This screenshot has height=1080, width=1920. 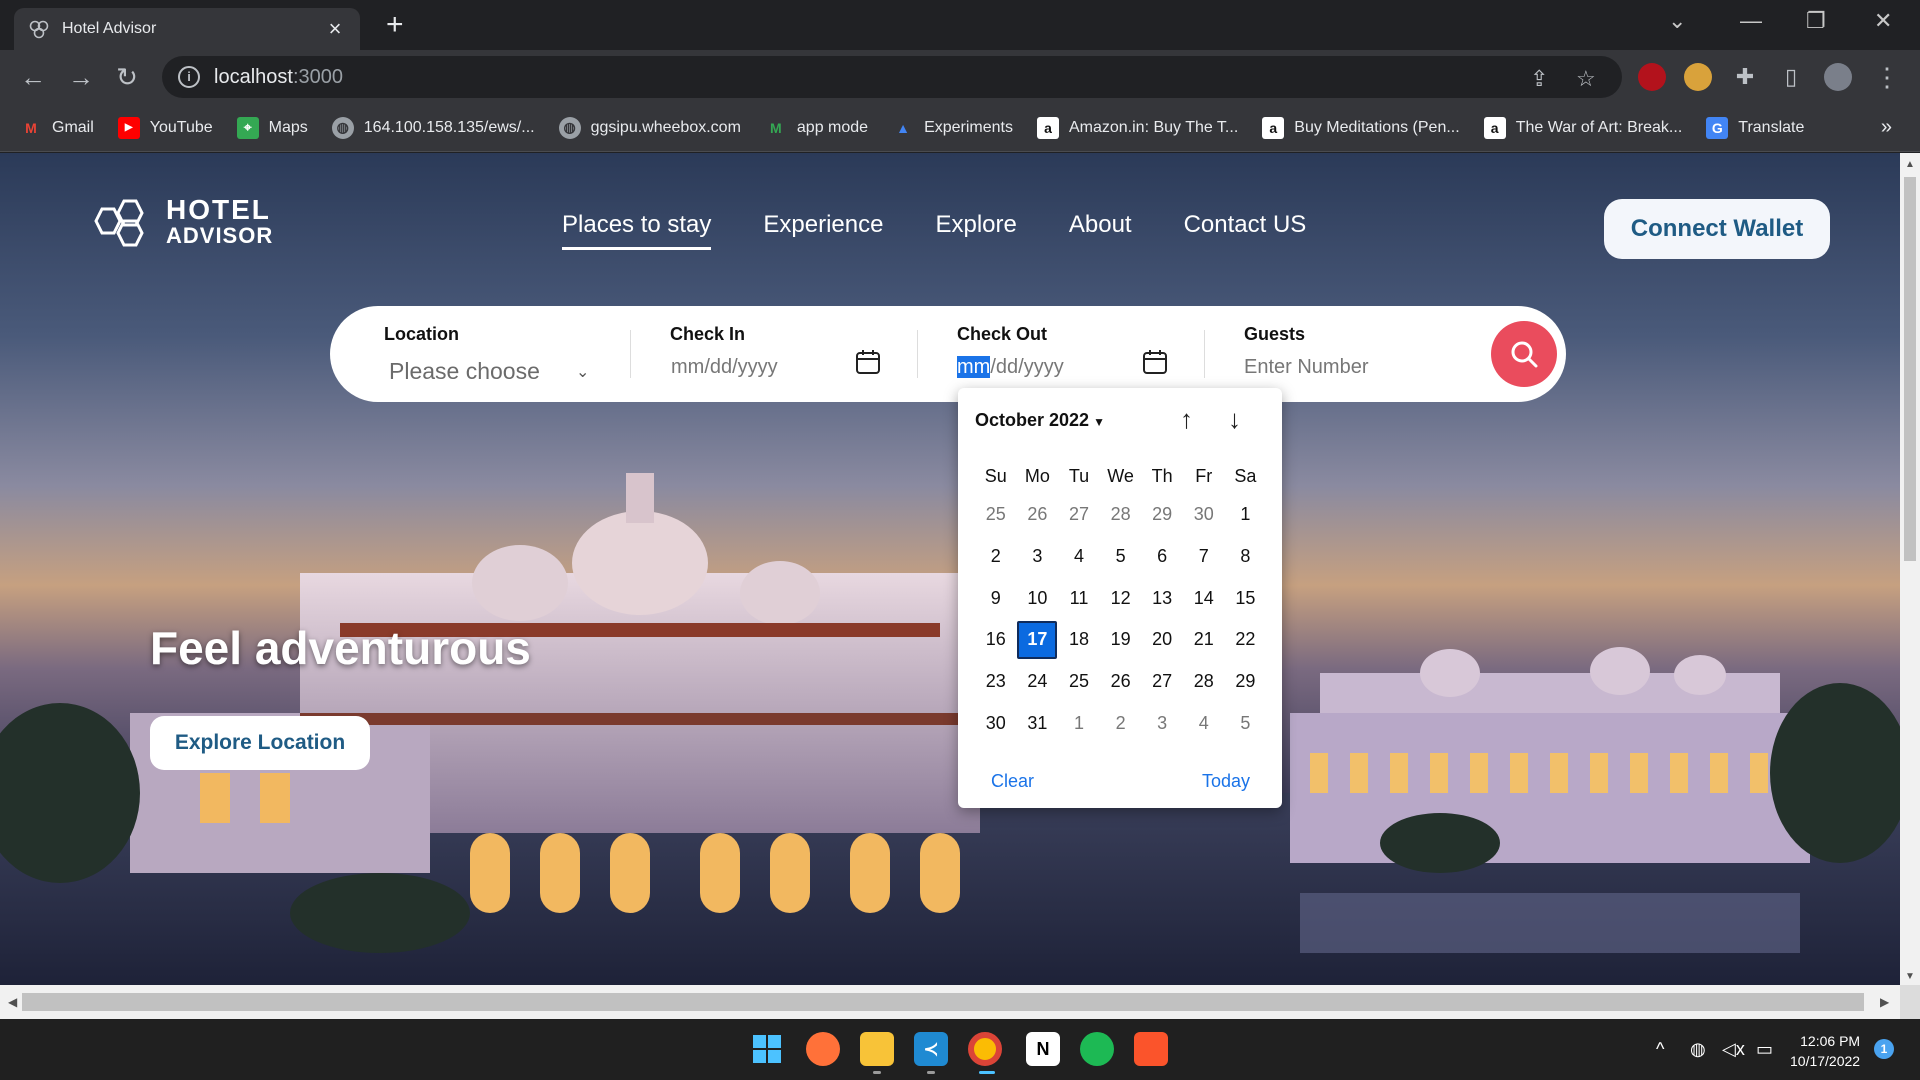 What do you see at coordinates (1079, 640) in the screenshot?
I see `calendar-day: 18` at bounding box center [1079, 640].